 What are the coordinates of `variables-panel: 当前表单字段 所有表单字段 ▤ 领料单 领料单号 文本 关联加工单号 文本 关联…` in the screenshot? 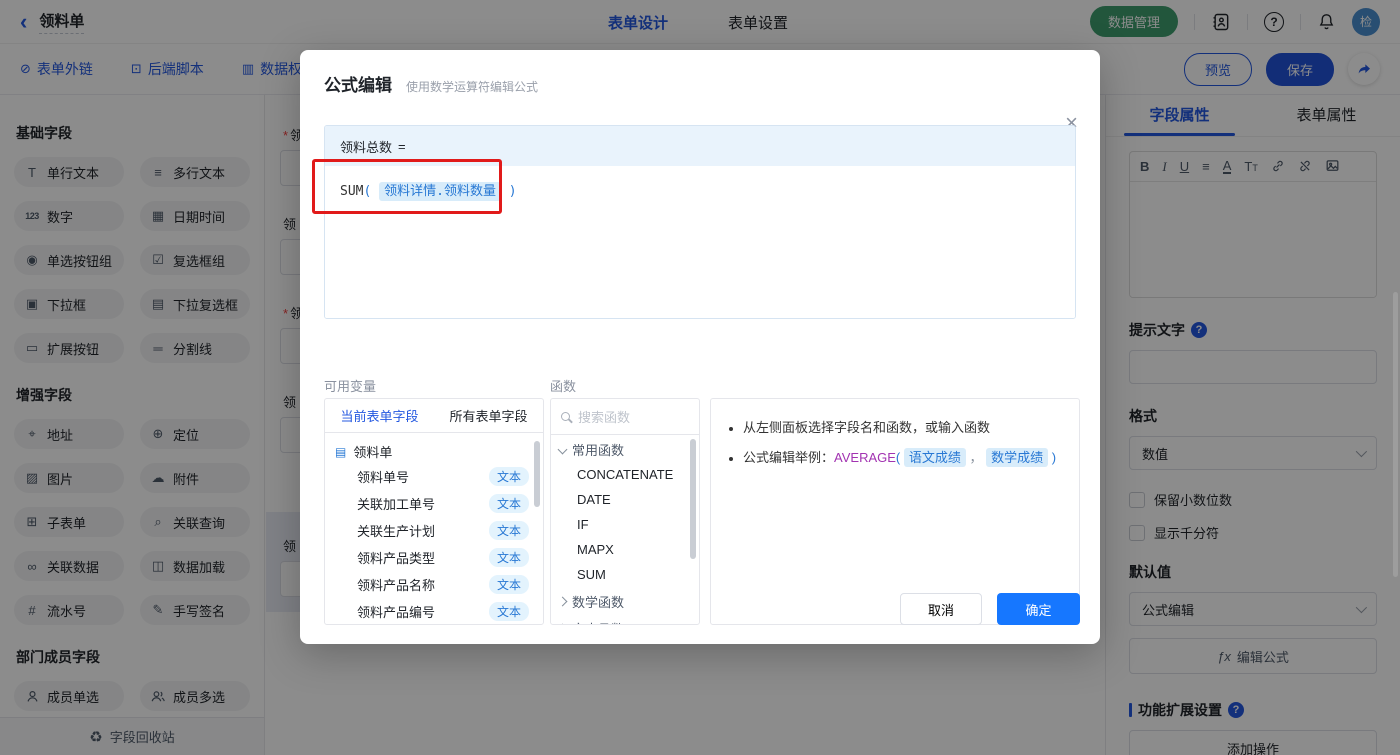 It's located at (434, 511).